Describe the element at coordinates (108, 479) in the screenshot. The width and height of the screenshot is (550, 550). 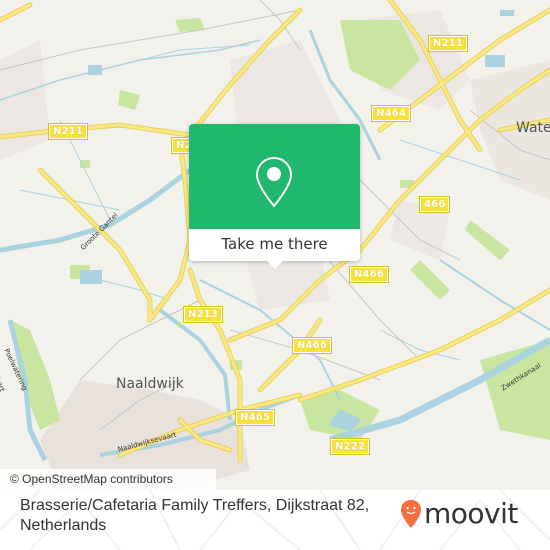
I see `map-attribution: © OpenStreetMap contributors` at that location.